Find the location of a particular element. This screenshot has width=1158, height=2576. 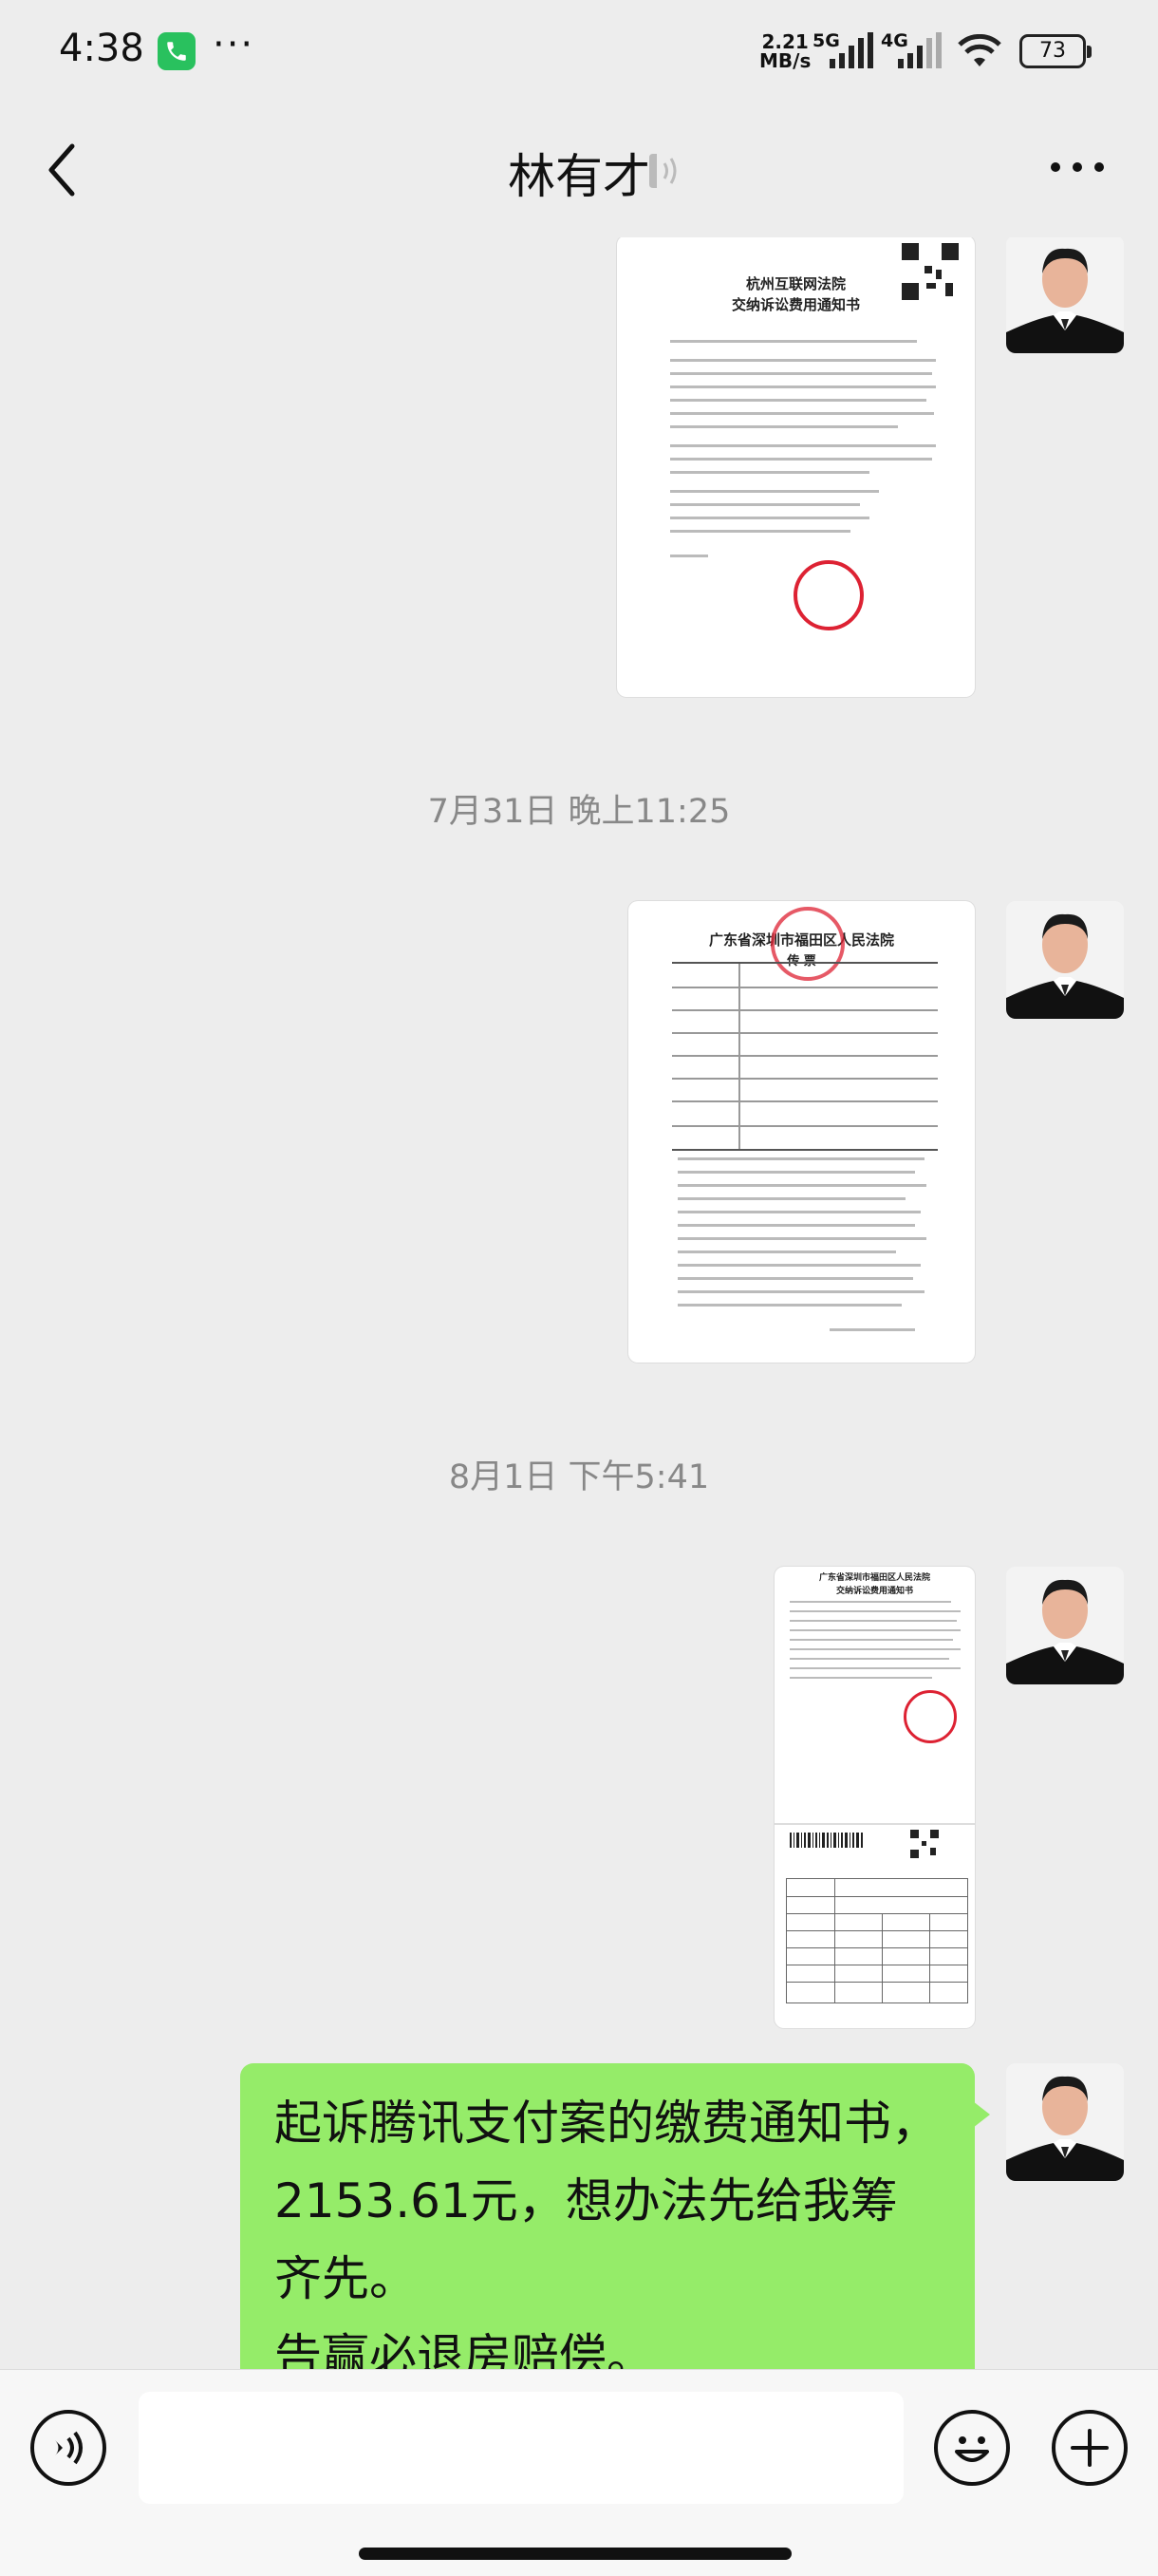

voice-input-icon is located at coordinates (68, 2448).